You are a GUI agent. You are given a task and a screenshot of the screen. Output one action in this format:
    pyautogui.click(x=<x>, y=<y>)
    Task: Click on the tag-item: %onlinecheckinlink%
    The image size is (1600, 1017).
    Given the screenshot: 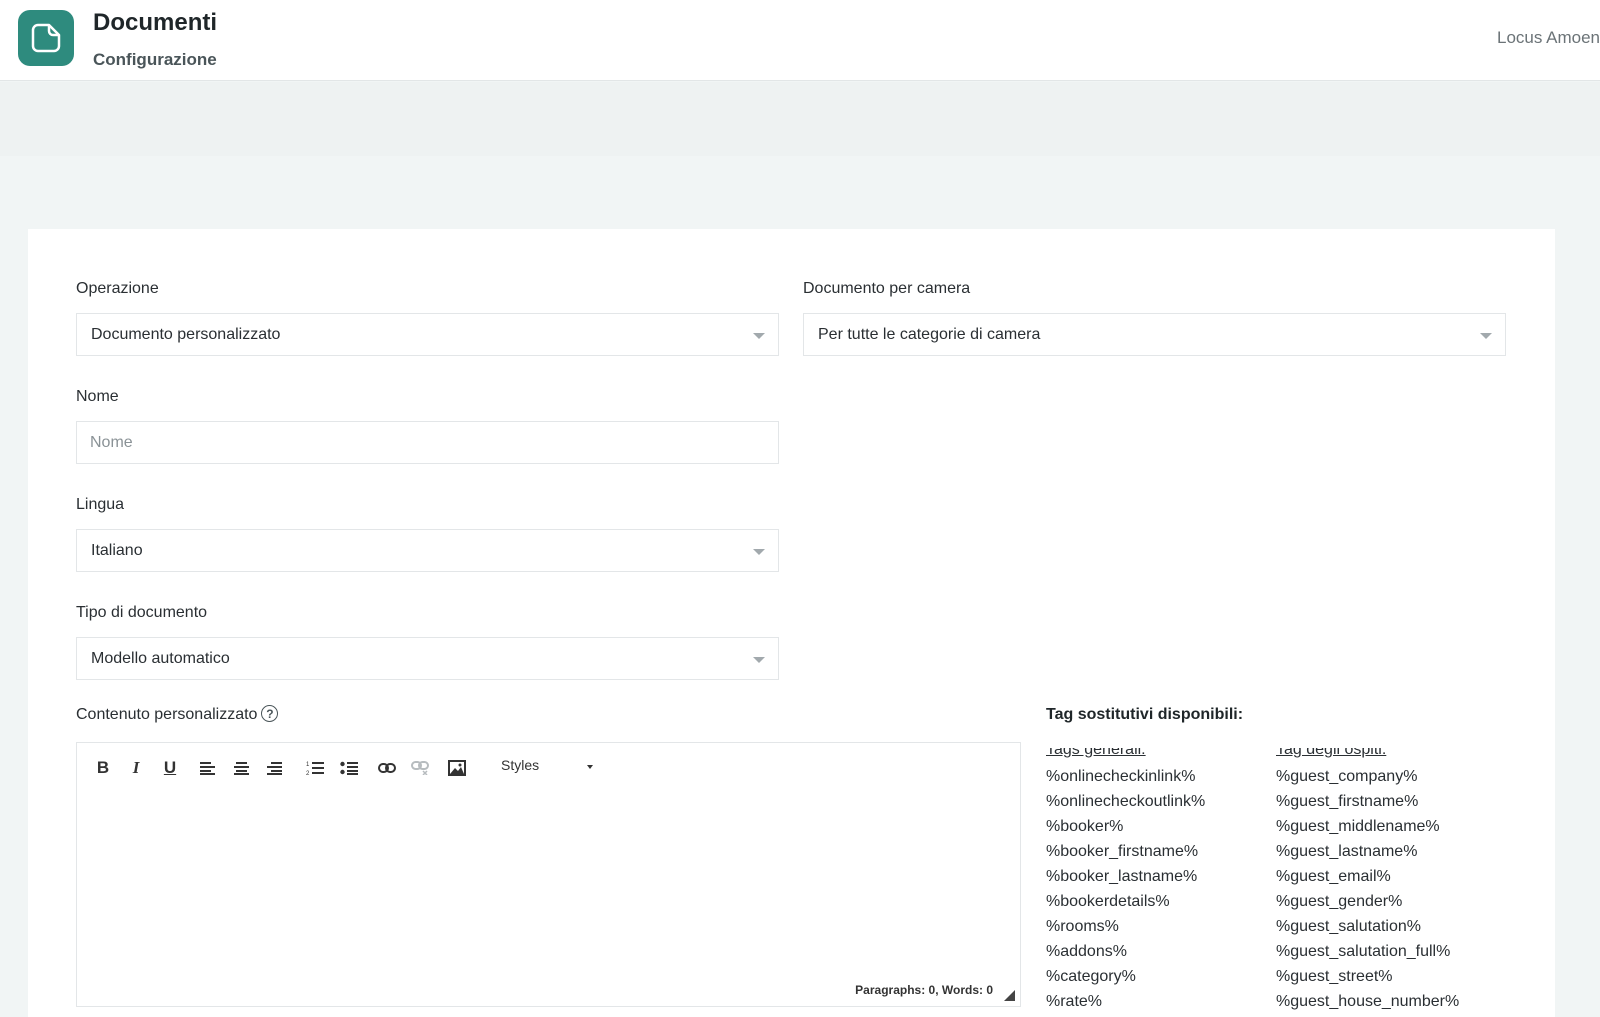 What is the action you would take?
    pyautogui.click(x=1121, y=776)
    